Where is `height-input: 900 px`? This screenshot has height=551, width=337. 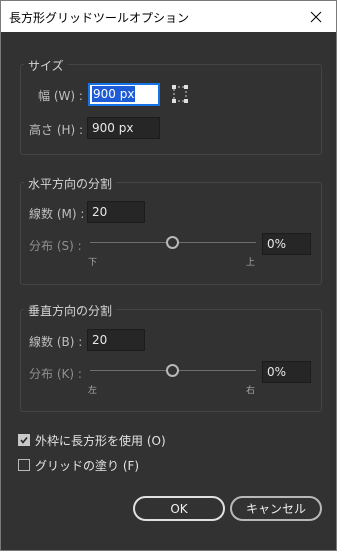 height-input: 900 px is located at coordinates (123, 128).